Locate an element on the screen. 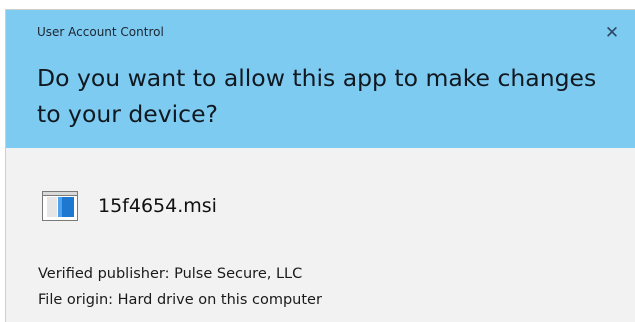 The height and width of the screenshot is (322, 635). app-info-row: 15f4654.msi is located at coordinates (129, 206).